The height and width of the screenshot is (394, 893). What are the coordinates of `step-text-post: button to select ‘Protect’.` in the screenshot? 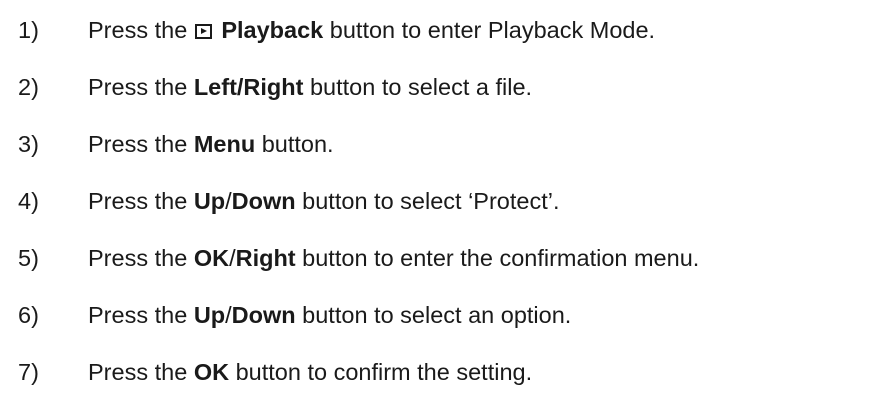 It's located at (431, 201).